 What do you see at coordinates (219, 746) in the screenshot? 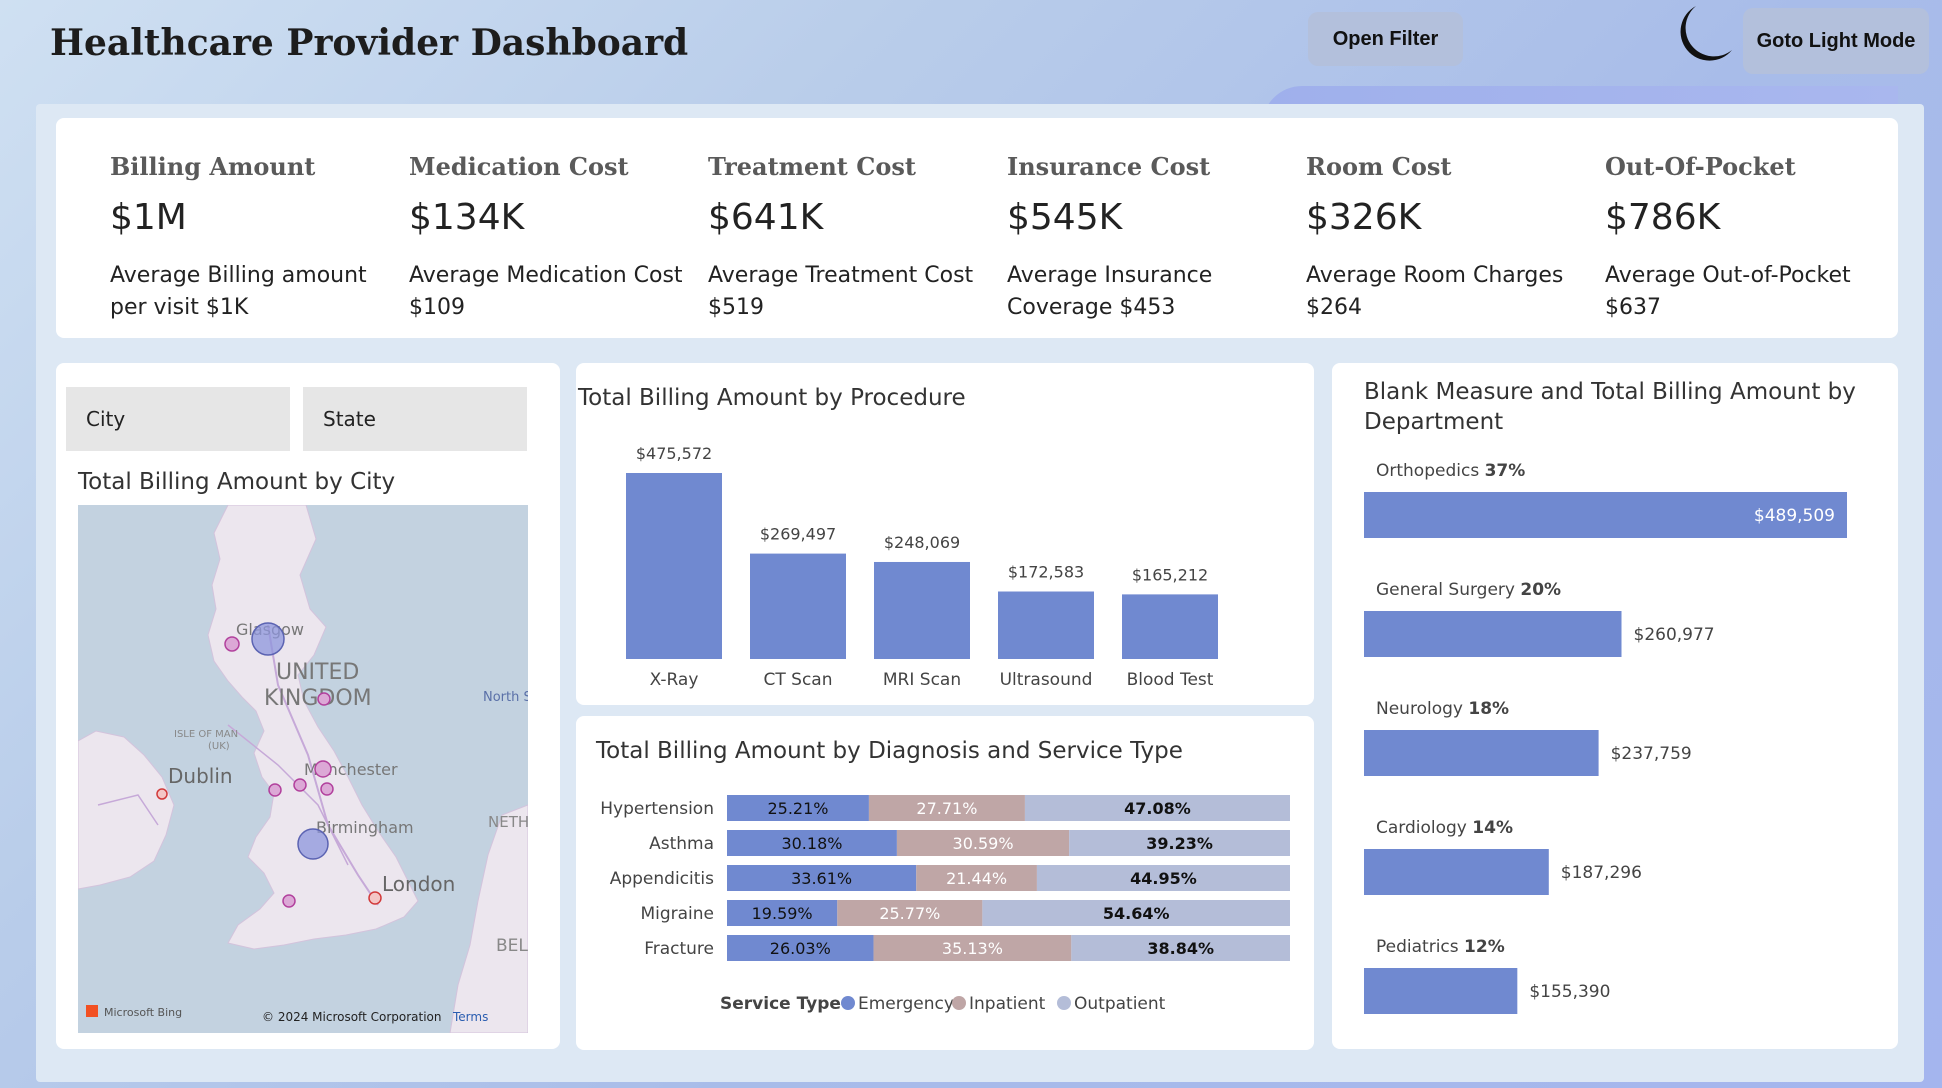
I see `map-label-uk: (UK)` at bounding box center [219, 746].